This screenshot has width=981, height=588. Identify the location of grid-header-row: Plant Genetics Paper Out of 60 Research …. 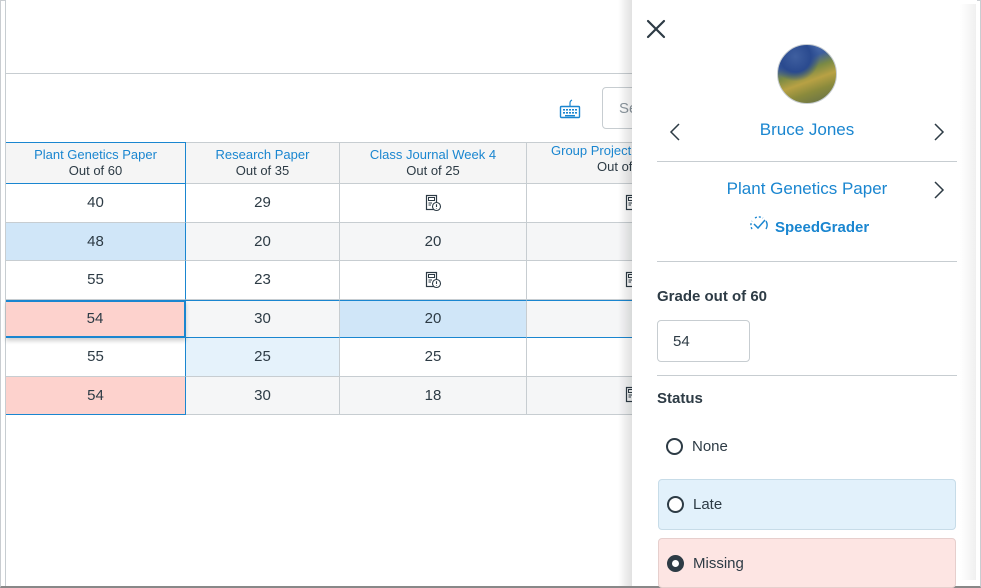
(331, 163).